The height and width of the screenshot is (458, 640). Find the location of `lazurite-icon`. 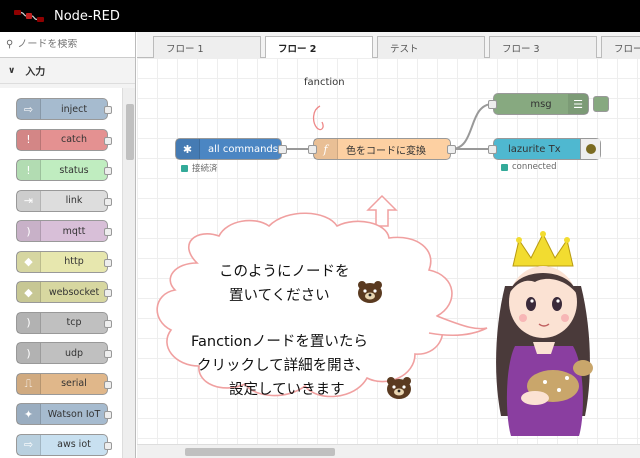

lazurite-icon is located at coordinates (590, 149).